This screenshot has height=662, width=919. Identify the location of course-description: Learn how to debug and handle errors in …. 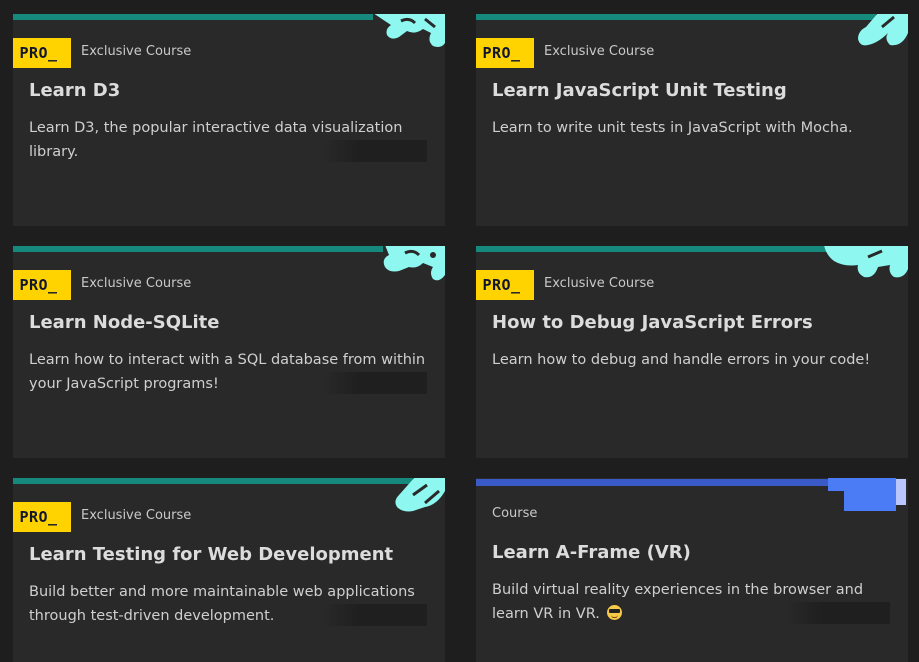
(681, 360).